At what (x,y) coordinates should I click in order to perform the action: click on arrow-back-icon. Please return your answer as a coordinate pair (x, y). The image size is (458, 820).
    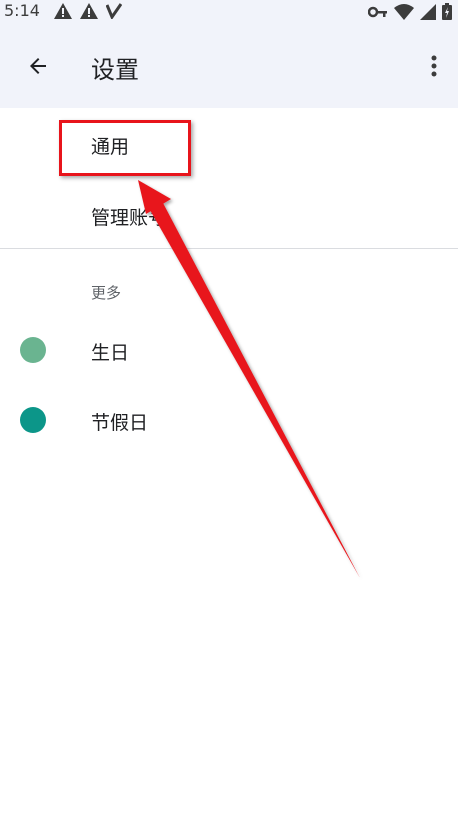
    Looking at the image, I should click on (38, 66).